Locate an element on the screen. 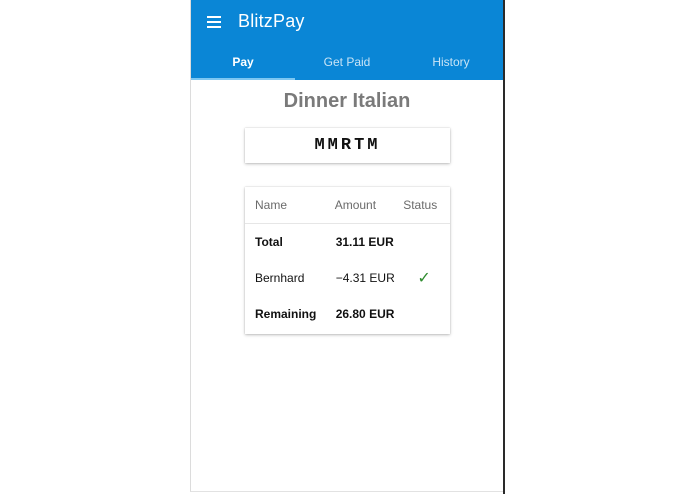  row-amount: 26.80 EUR is located at coordinates (365, 314).